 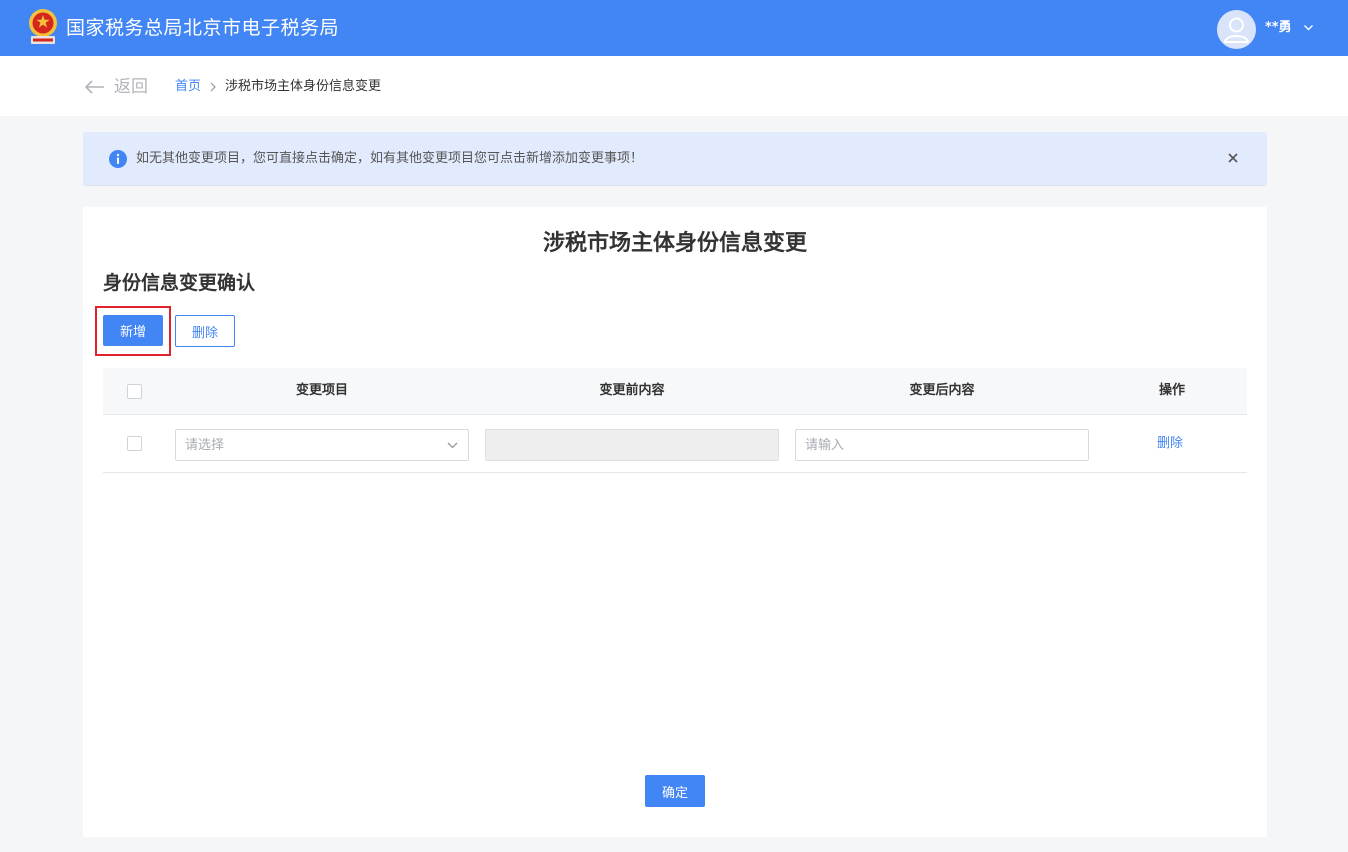 What do you see at coordinates (134, 391) in the screenshot?
I see `select-all-checkbox` at bounding box center [134, 391].